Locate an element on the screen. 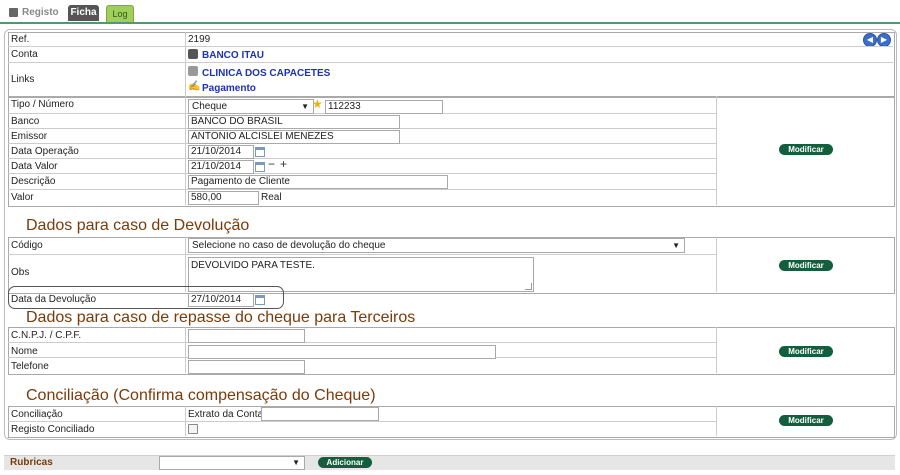 This screenshot has height=475, width=900. rubricas-label: Rubricas is located at coordinates (31, 462).